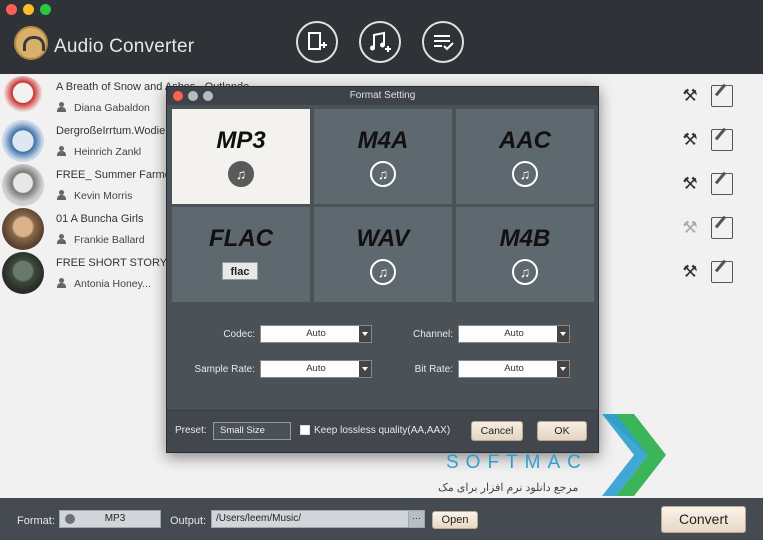 The height and width of the screenshot is (540, 763). I want to click on convert-button: Convert, so click(703, 519).